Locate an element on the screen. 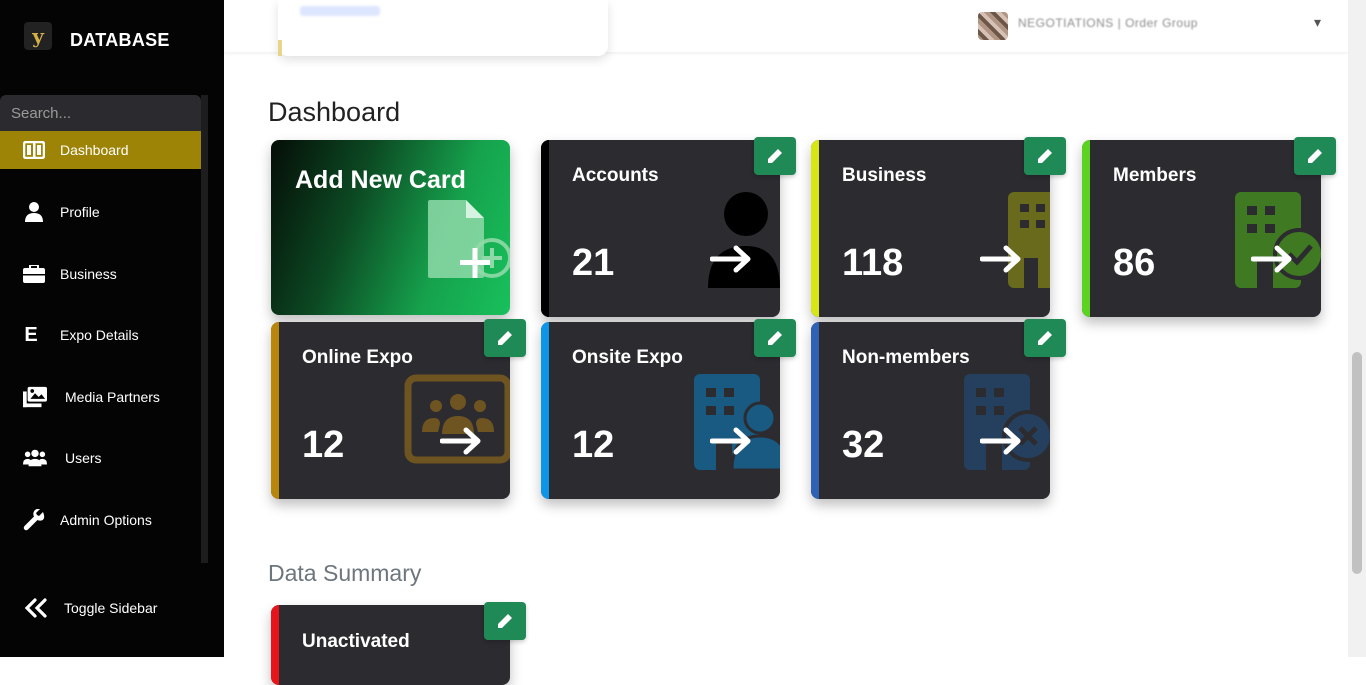  card-value: 86 is located at coordinates (1134, 263).